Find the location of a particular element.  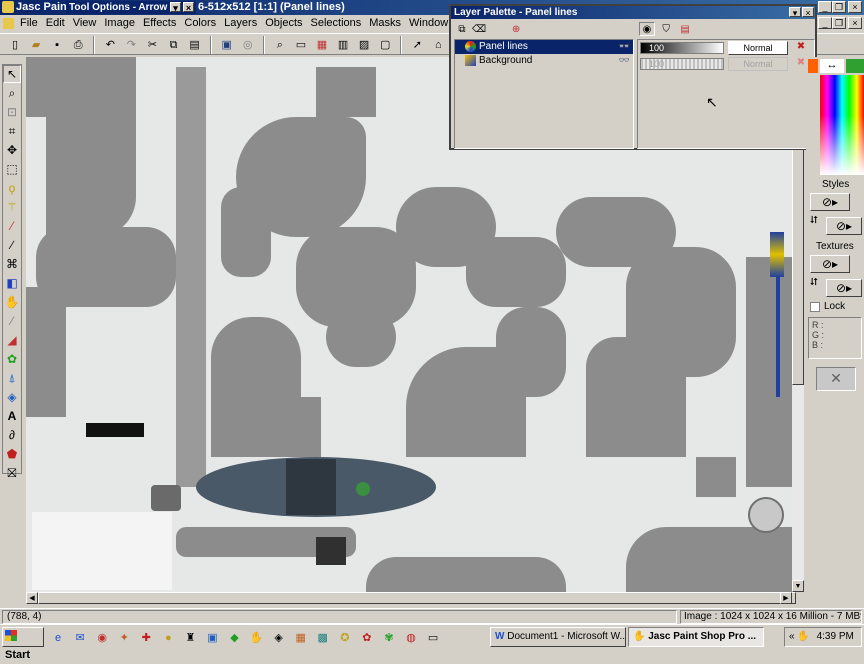

doc-close-button: × is located at coordinates (855, 23).